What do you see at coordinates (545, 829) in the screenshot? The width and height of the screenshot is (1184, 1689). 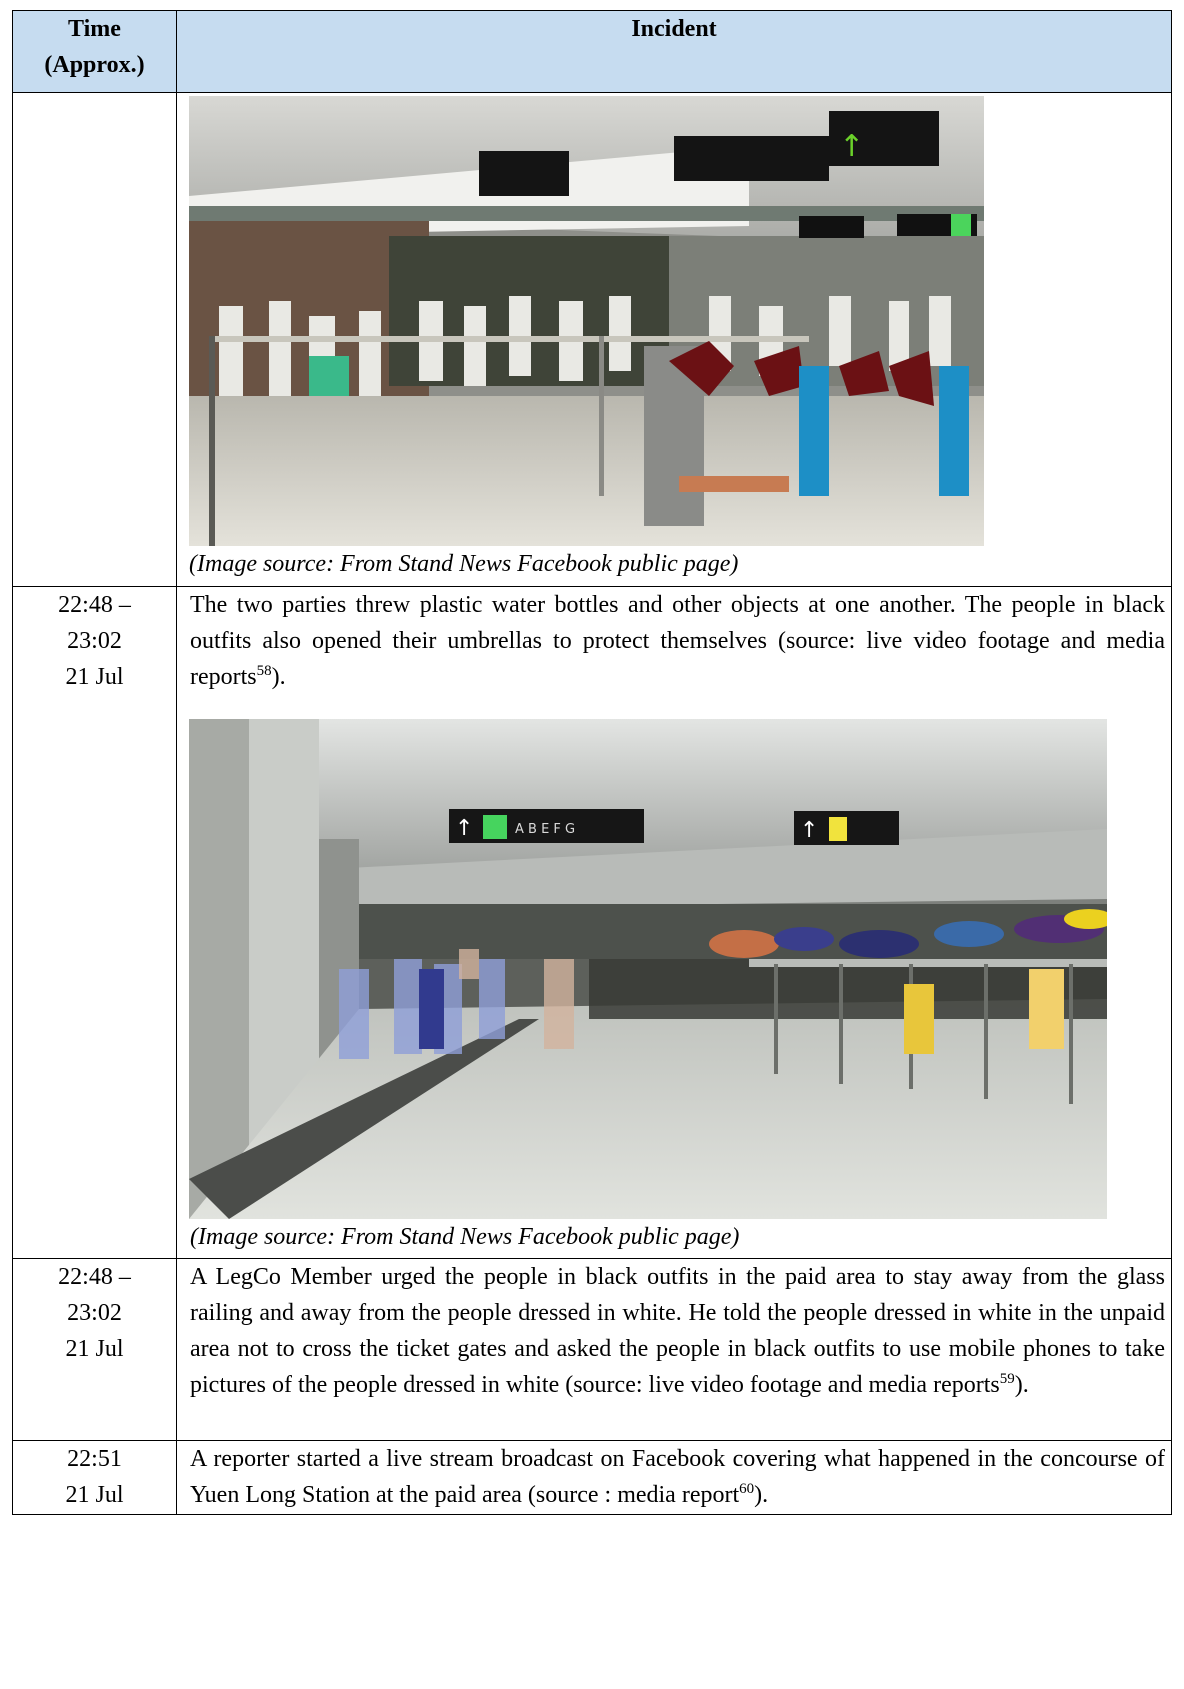 I see `sign-text: A B E F G` at bounding box center [545, 829].